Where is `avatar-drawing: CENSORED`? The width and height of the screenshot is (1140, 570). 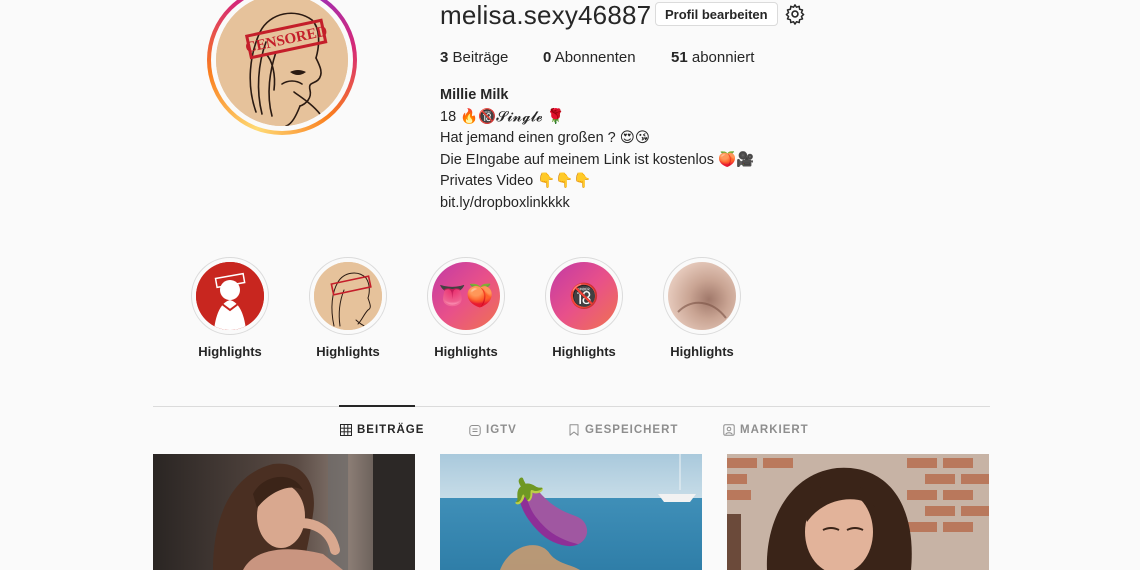
avatar-drawing: CENSORED is located at coordinates (282, 63).